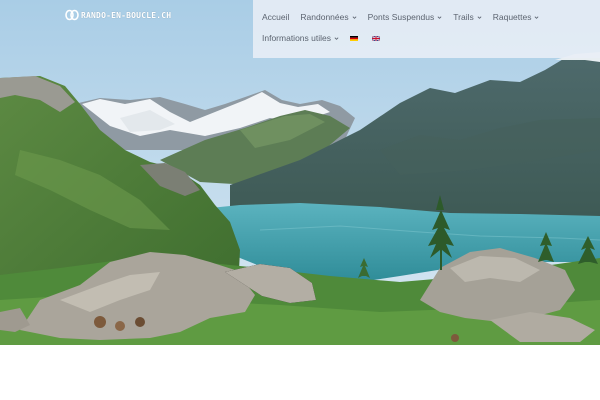 The image size is (600, 400). Describe the element at coordinates (324, 17) in the screenshot. I see `nav-item-label: Randonnées` at that location.